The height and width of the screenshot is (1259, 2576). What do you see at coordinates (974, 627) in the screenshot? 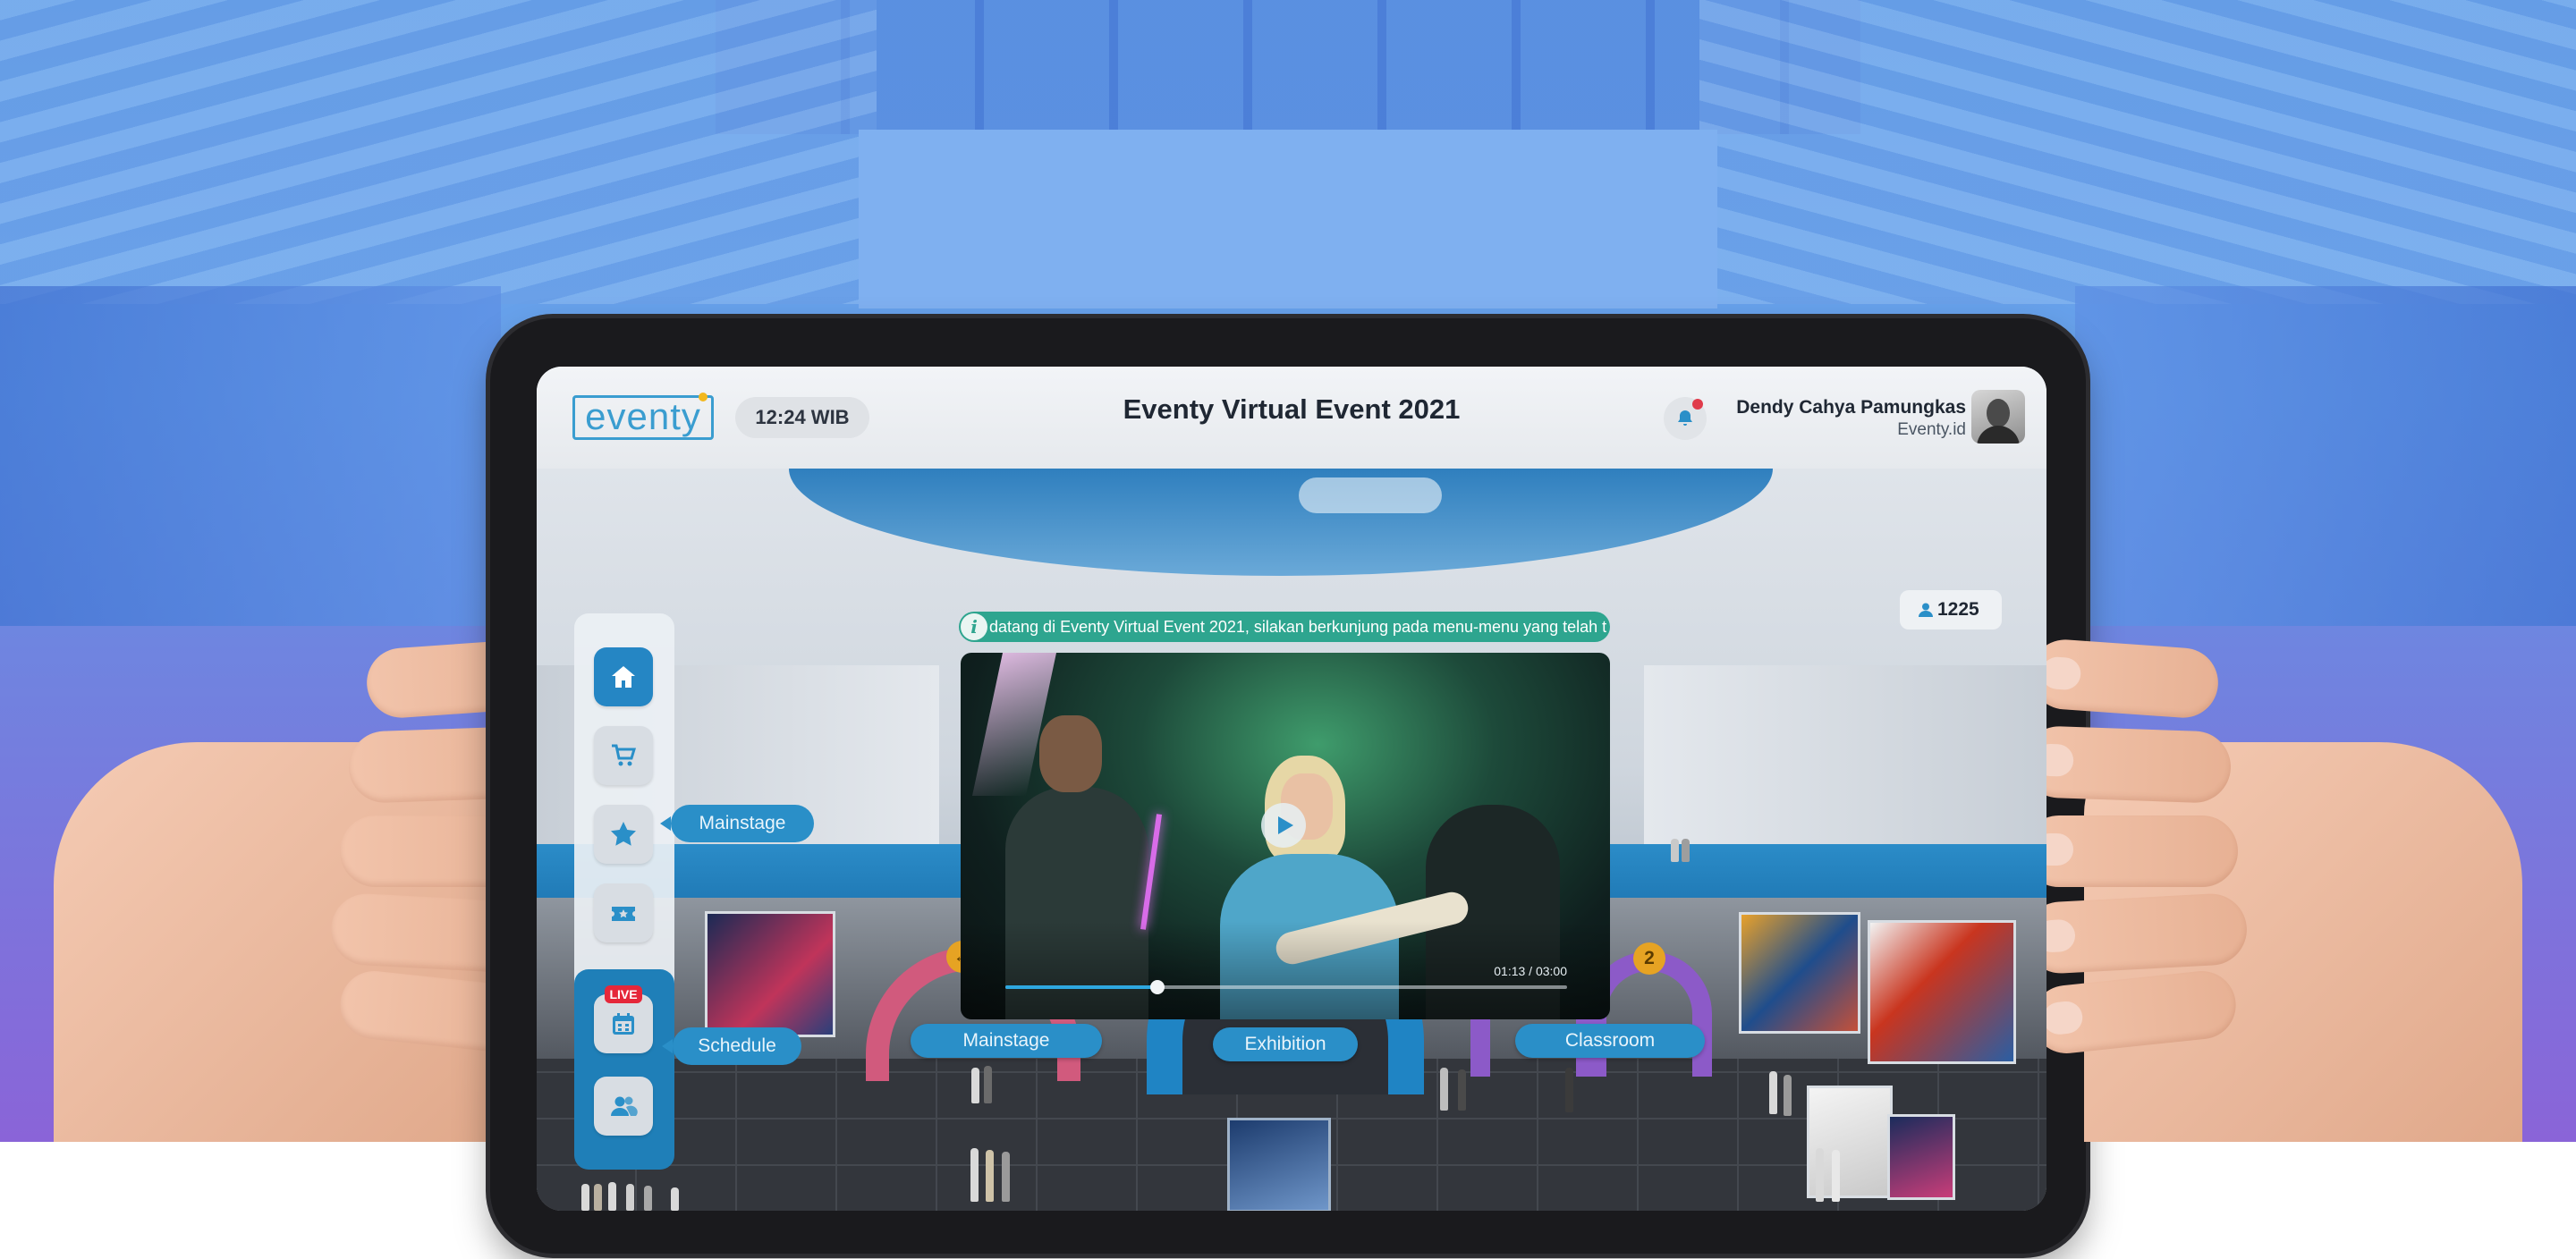
I see `info-icon: i` at bounding box center [974, 627].